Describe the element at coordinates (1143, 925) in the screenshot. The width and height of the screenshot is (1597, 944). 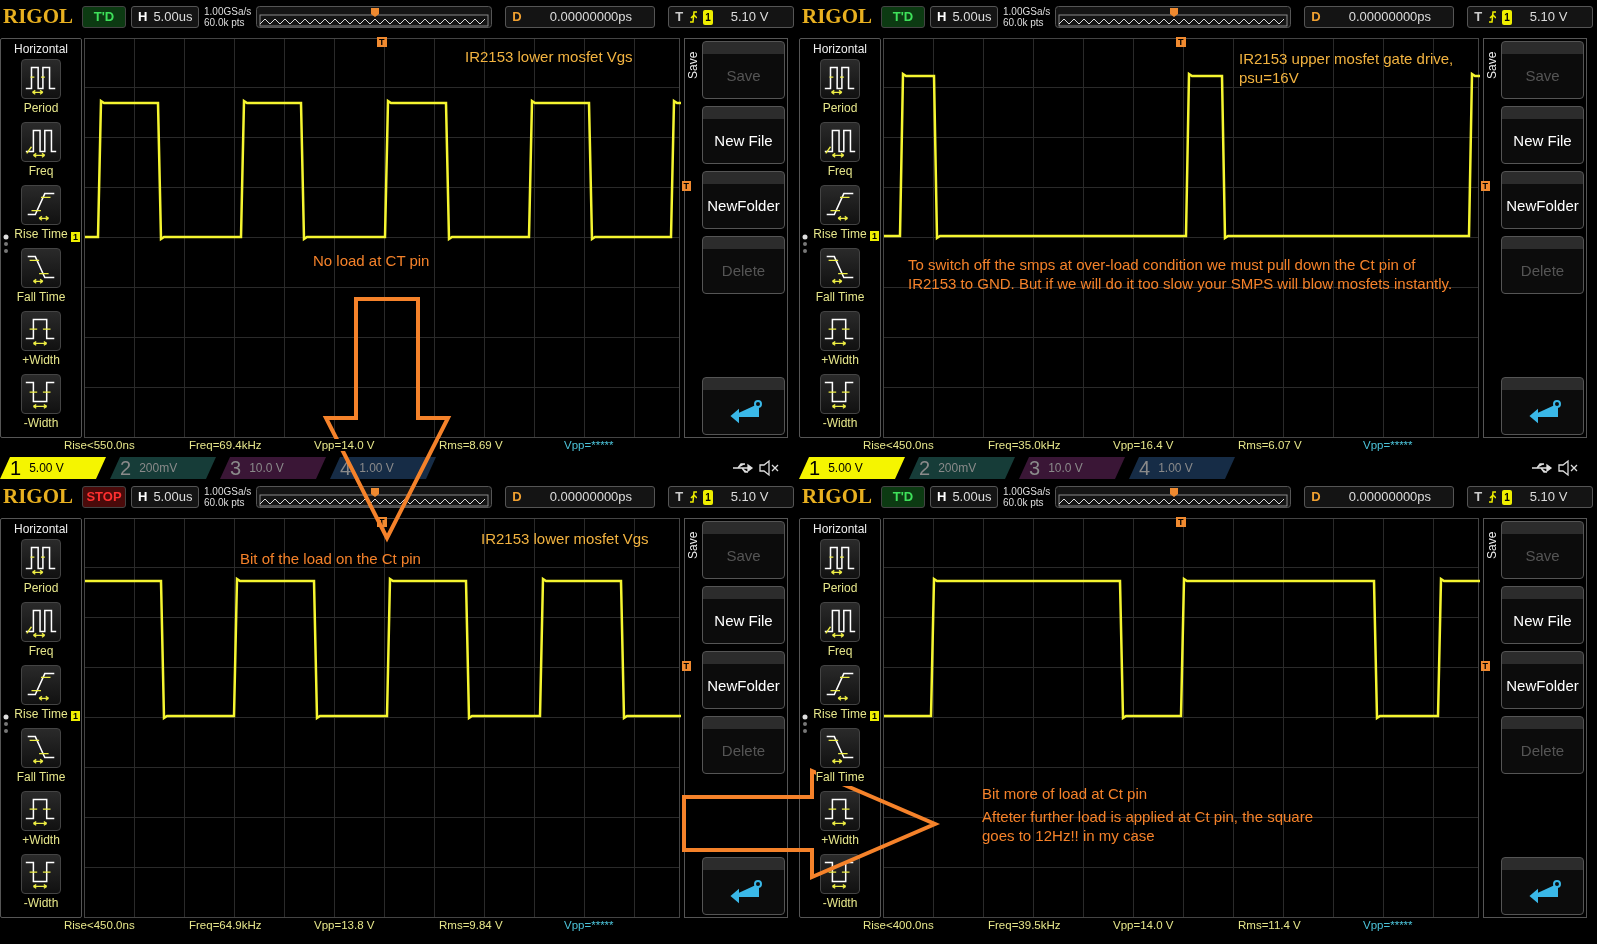
I see `measurement-text: Vpp=14.0 V` at that location.